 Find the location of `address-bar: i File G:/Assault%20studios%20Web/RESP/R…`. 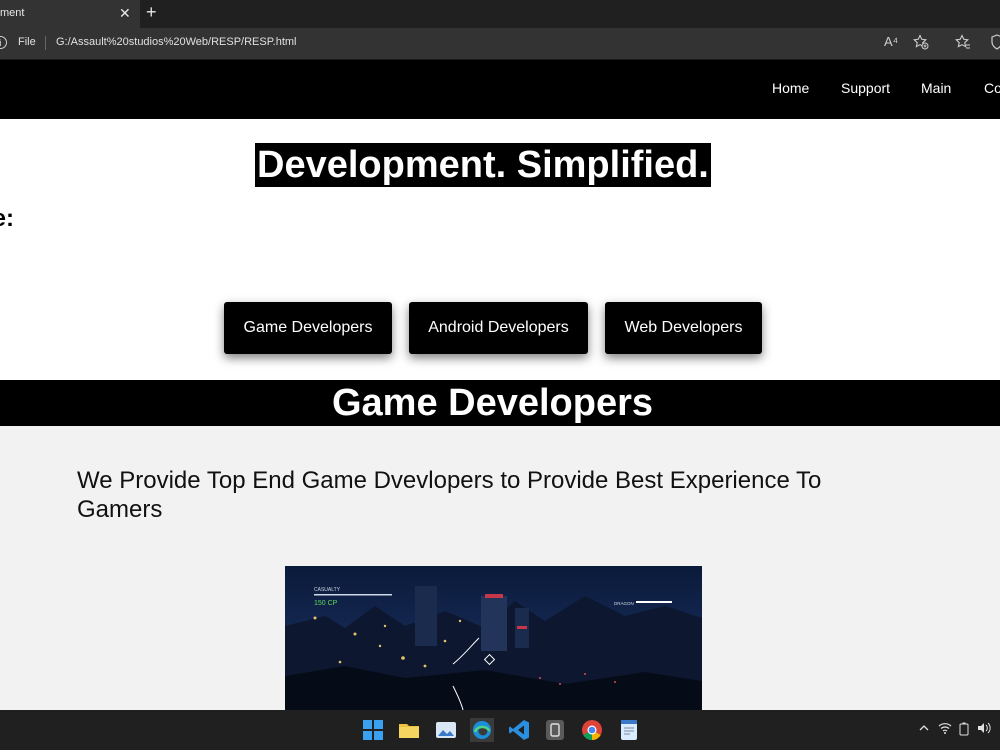

address-bar: i File G:/Assault%20studios%20Web/RESP/R… is located at coordinates (500, 44).